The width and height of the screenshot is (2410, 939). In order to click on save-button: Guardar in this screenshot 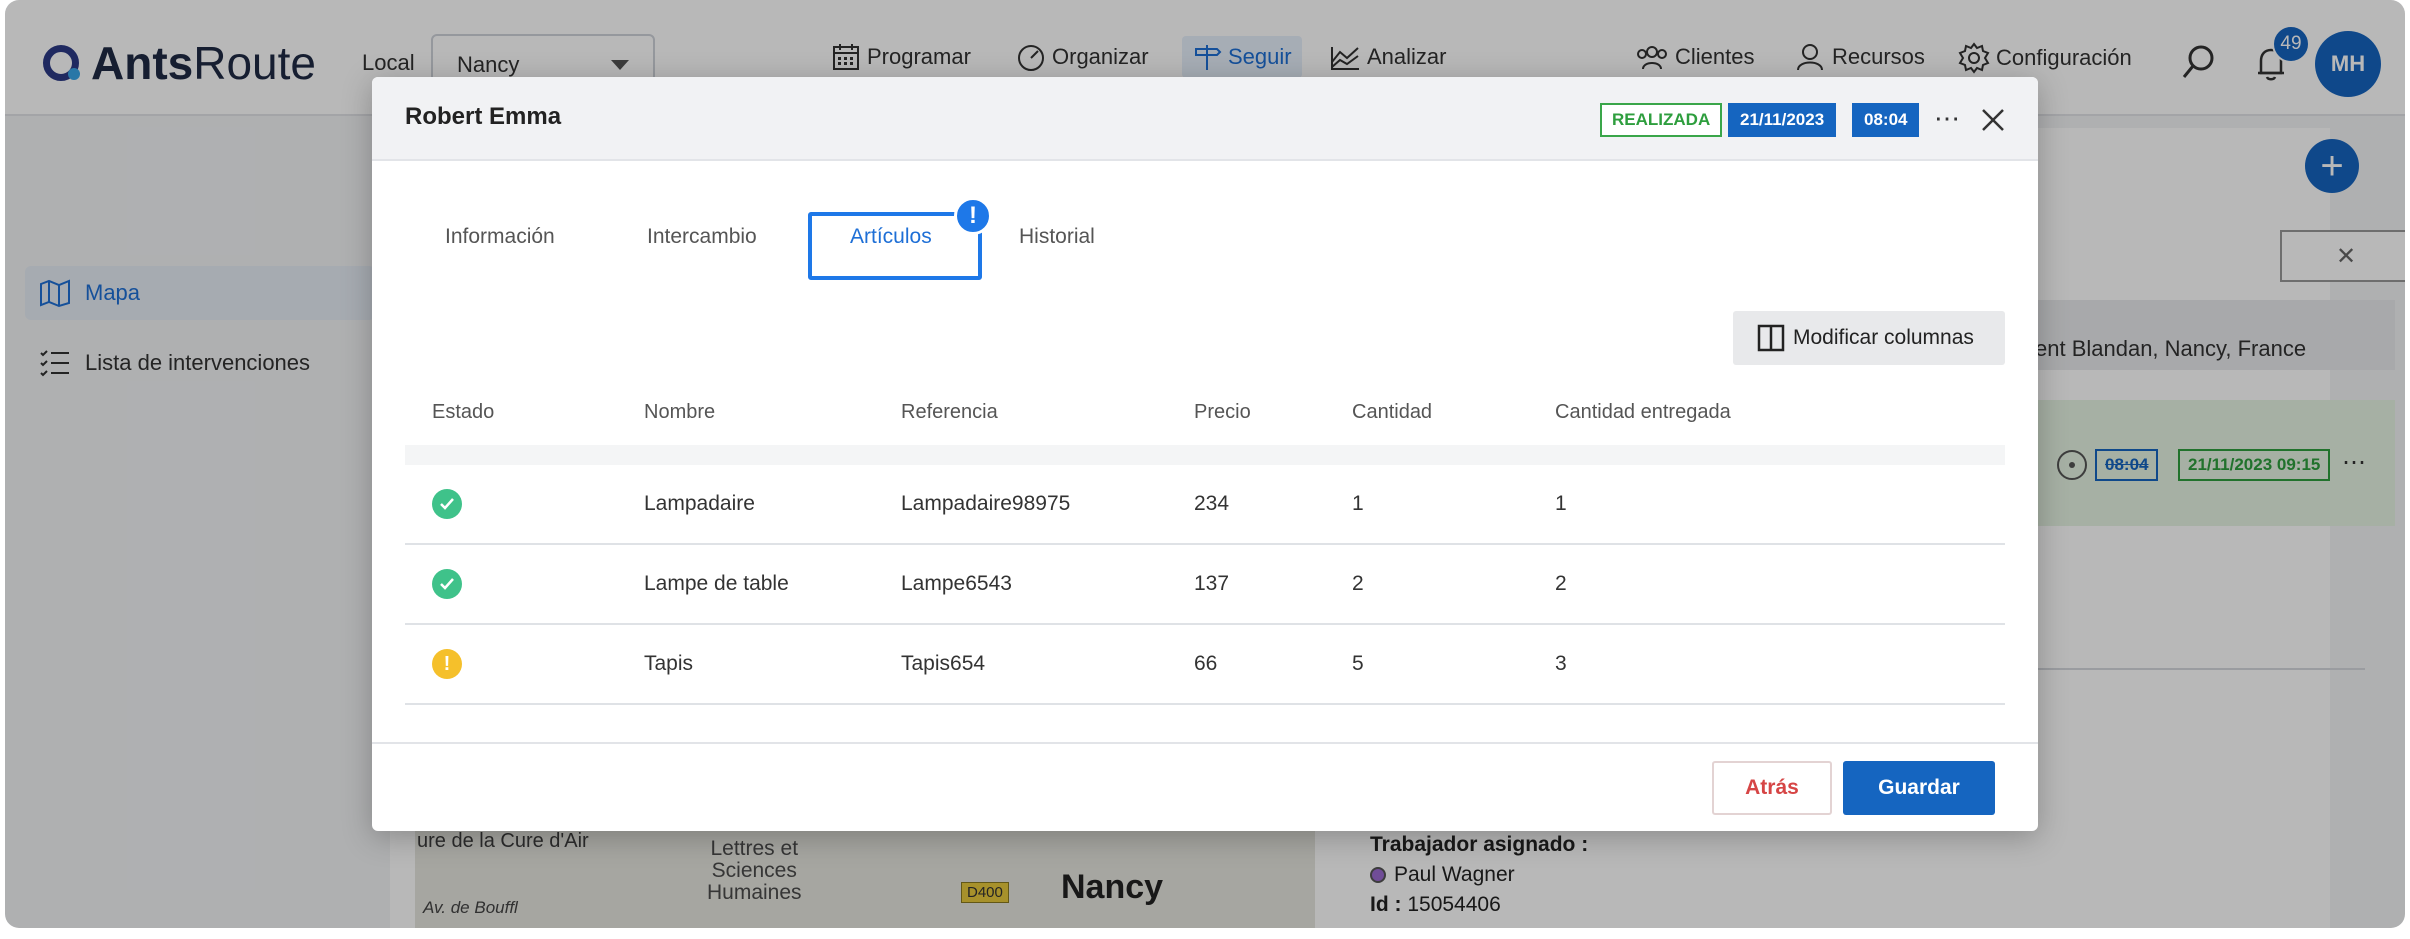, I will do `click(1919, 788)`.